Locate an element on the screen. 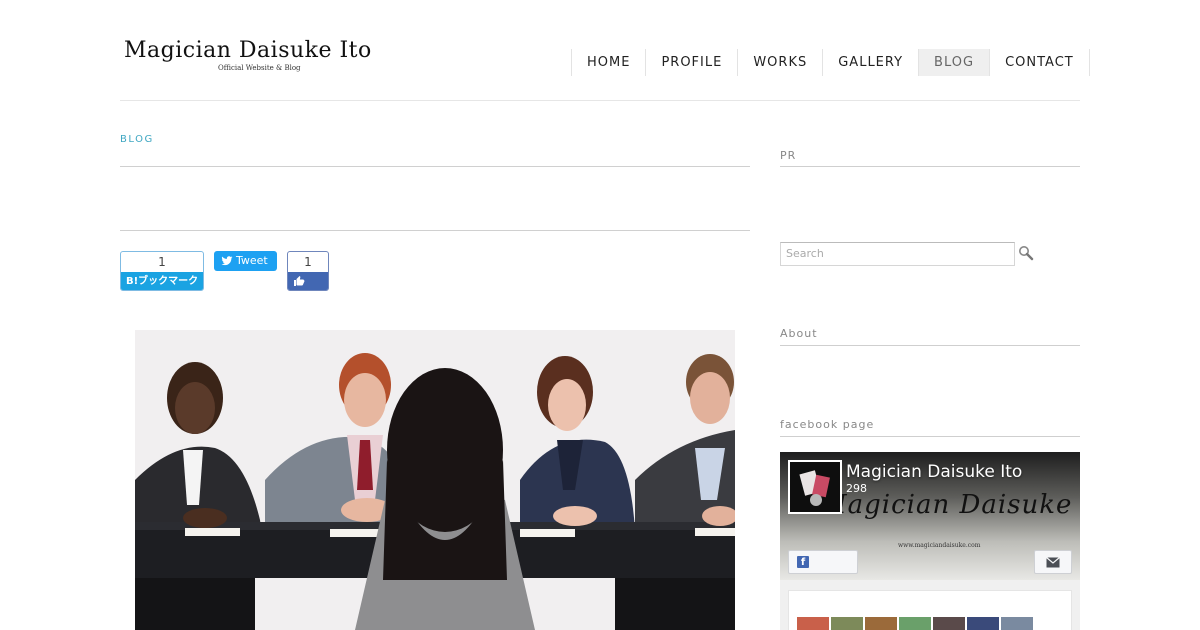 This screenshot has width=1200, height=630. main-nav: HOME PROFILE WORKS GALLERY BLOG CONTACT is located at coordinates (830, 62).